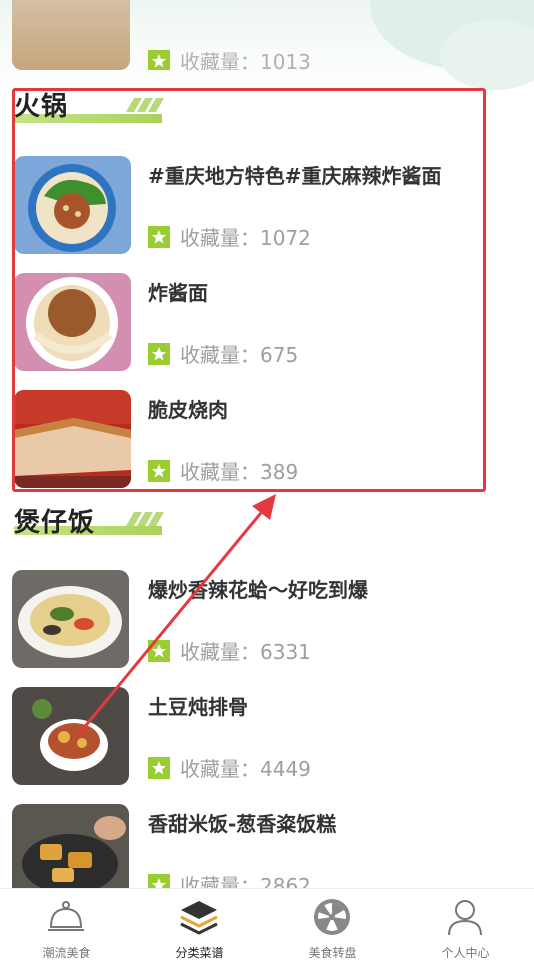 This screenshot has height=963, width=534. I want to click on wheel-icon, so click(332, 917).